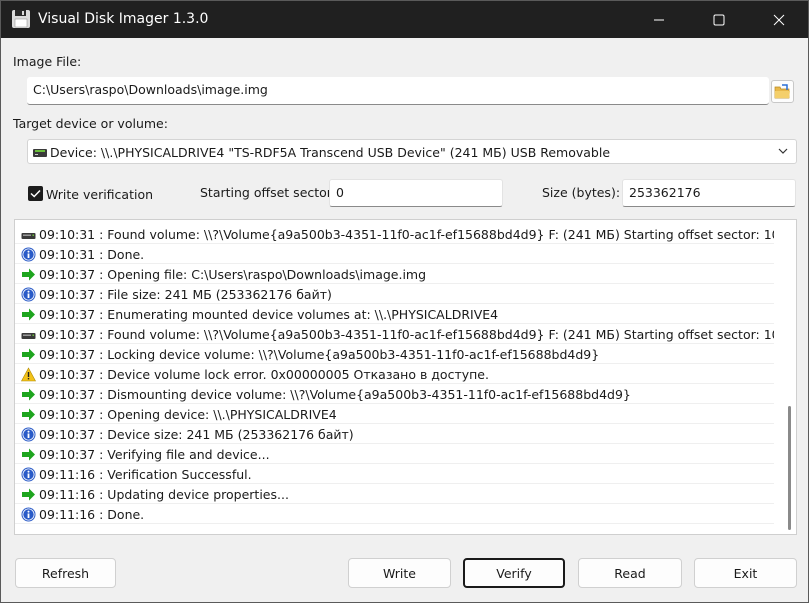  Describe the element at coordinates (398, 91) in the screenshot. I see `image-file-input: C:\Users\raspo\Downloads\image.img` at that location.